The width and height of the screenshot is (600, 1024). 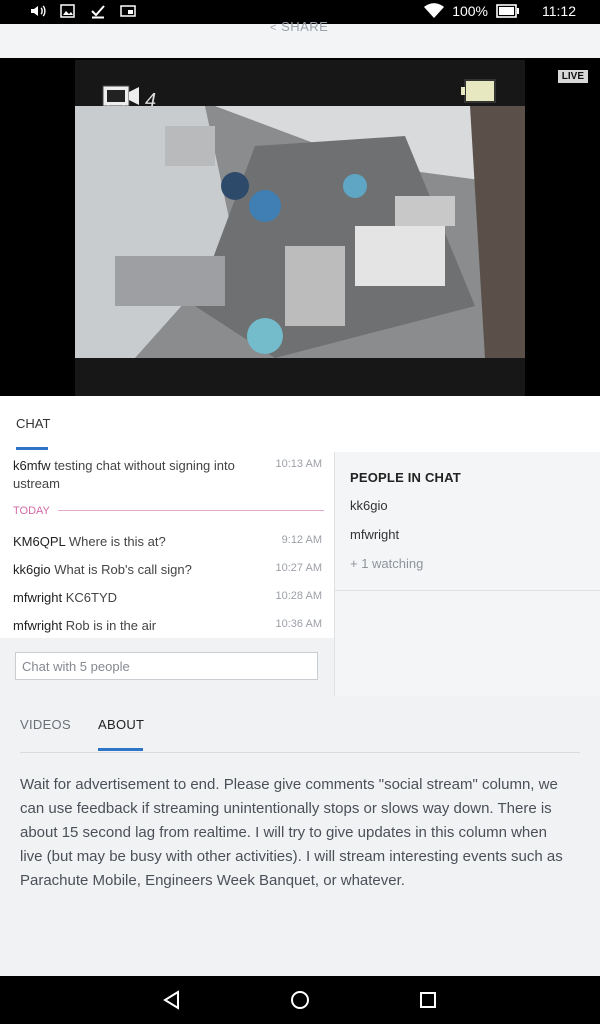 What do you see at coordinates (507, 11) in the screenshot?
I see `battery-icon` at bounding box center [507, 11].